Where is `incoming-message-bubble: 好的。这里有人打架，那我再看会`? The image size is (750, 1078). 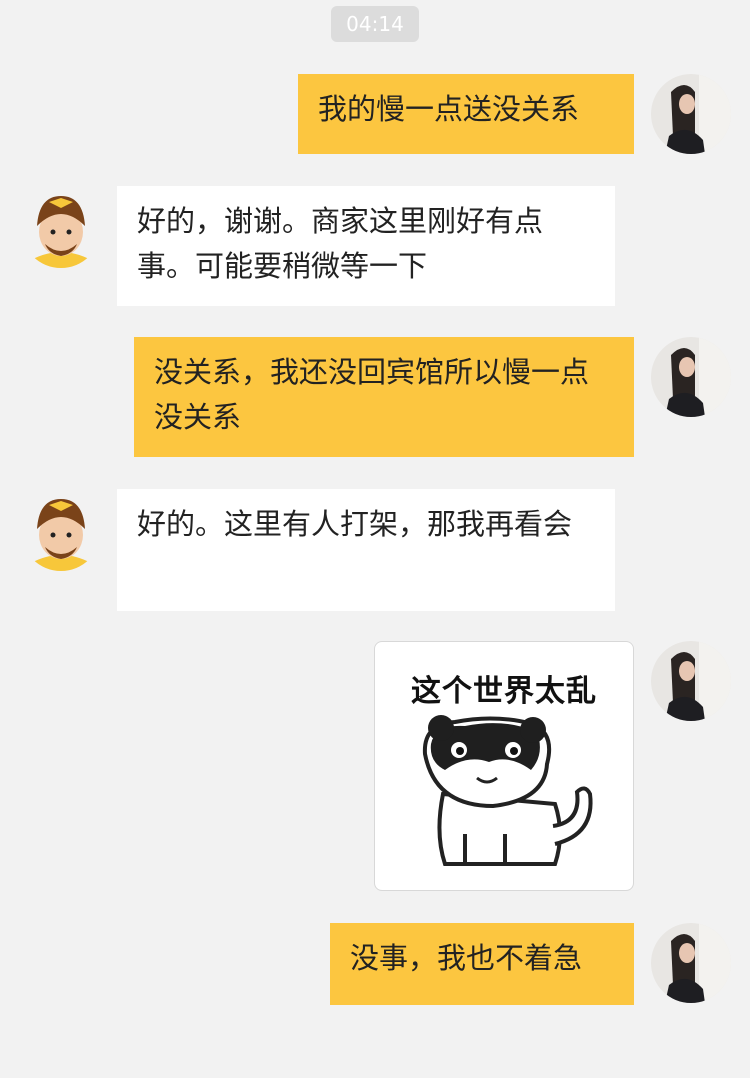 incoming-message-bubble: 好的。这里有人打架，那我再看会 is located at coordinates (366, 550).